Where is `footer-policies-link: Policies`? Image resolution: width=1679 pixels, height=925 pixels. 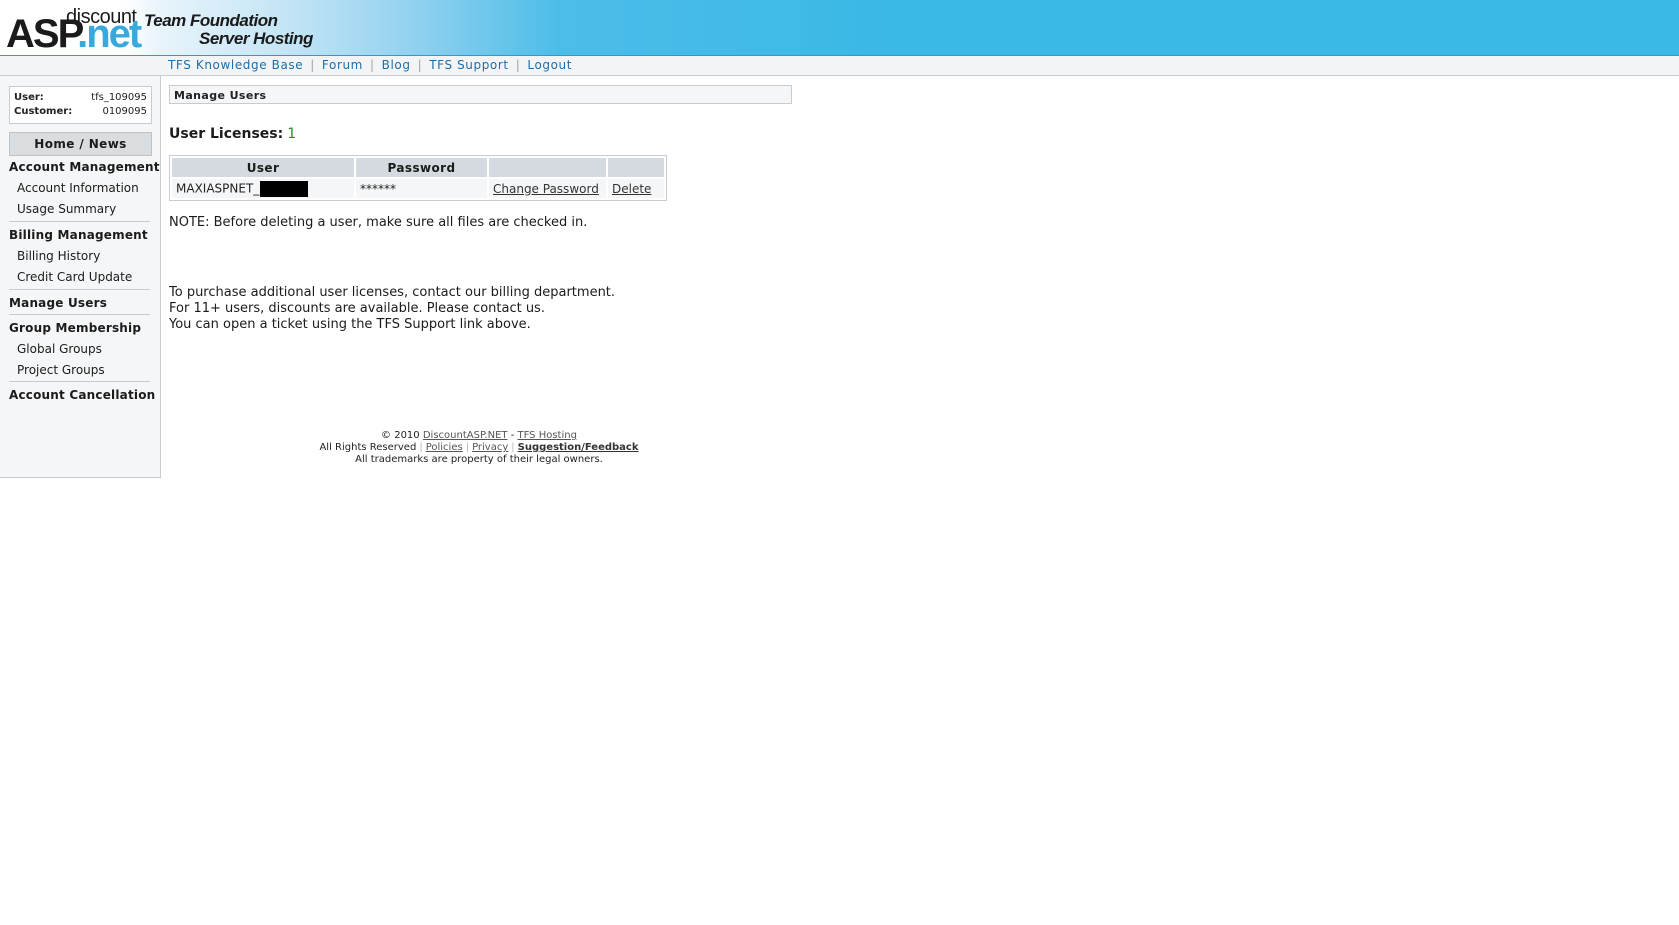 footer-policies-link: Policies is located at coordinates (444, 447).